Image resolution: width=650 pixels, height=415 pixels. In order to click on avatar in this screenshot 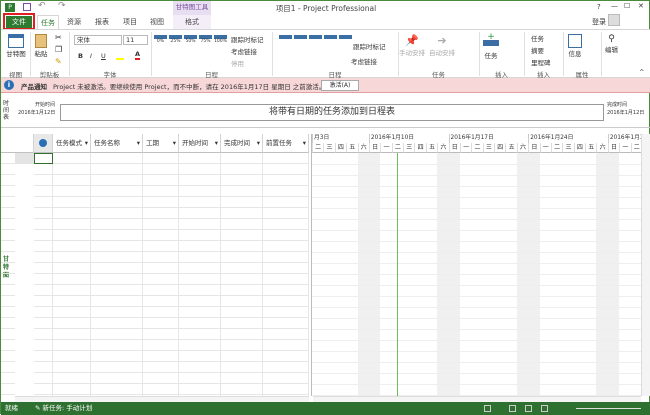, I will do `click(614, 20)`.